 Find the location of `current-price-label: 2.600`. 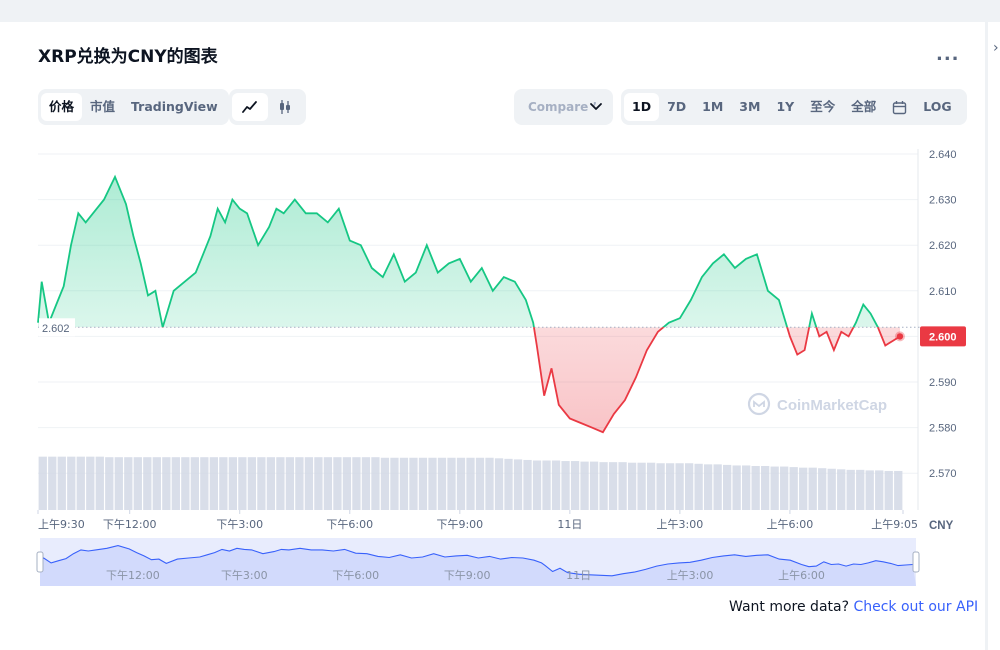

current-price-label: 2.600 is located at coordinates (943, 337).